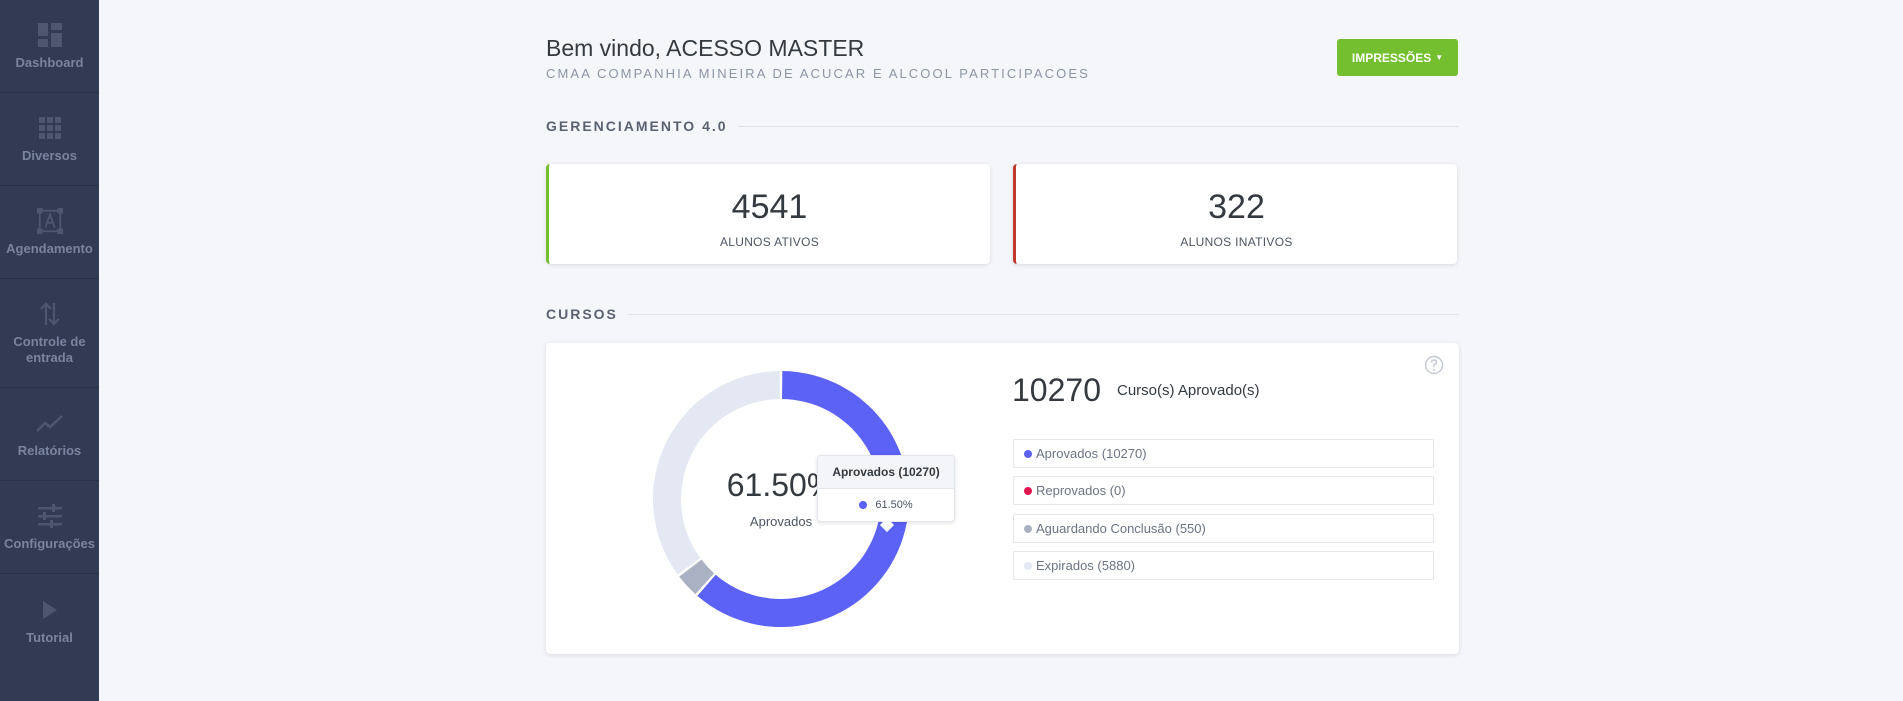 Image resolution: width=1903 pixels, height=701 pixels. I want to click on font-frame-icon, so click(50, 221).